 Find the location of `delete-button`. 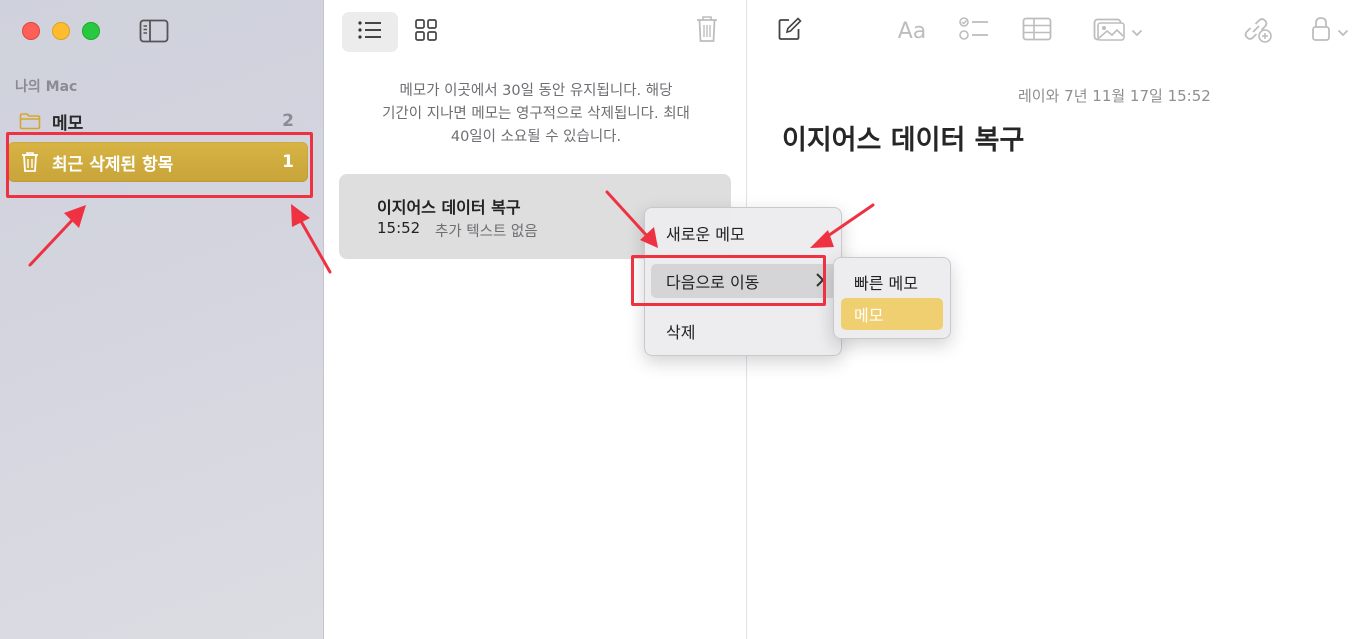

delete-button is located at coordinates (707, 31).